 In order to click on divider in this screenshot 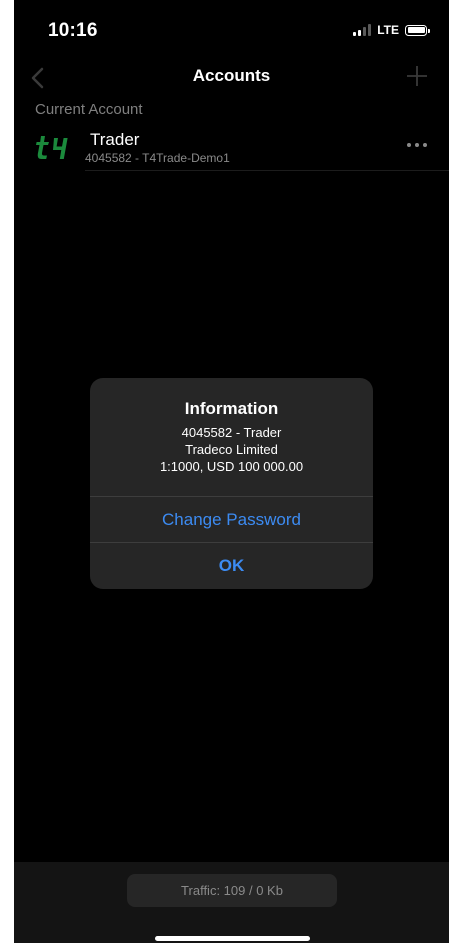, I will do `click(267, 170)`.